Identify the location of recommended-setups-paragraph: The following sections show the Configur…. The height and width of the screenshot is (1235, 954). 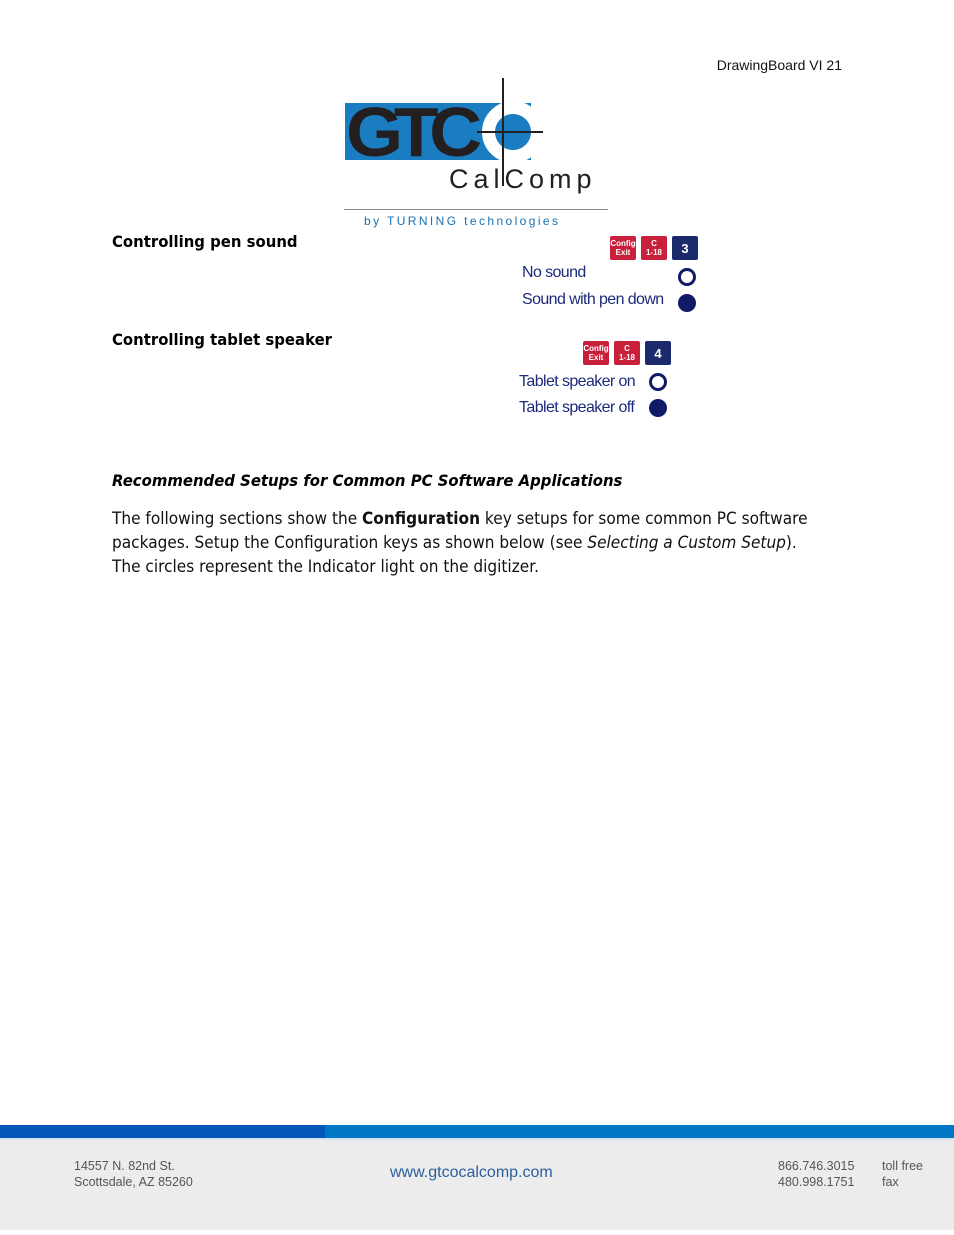
(465, 543).